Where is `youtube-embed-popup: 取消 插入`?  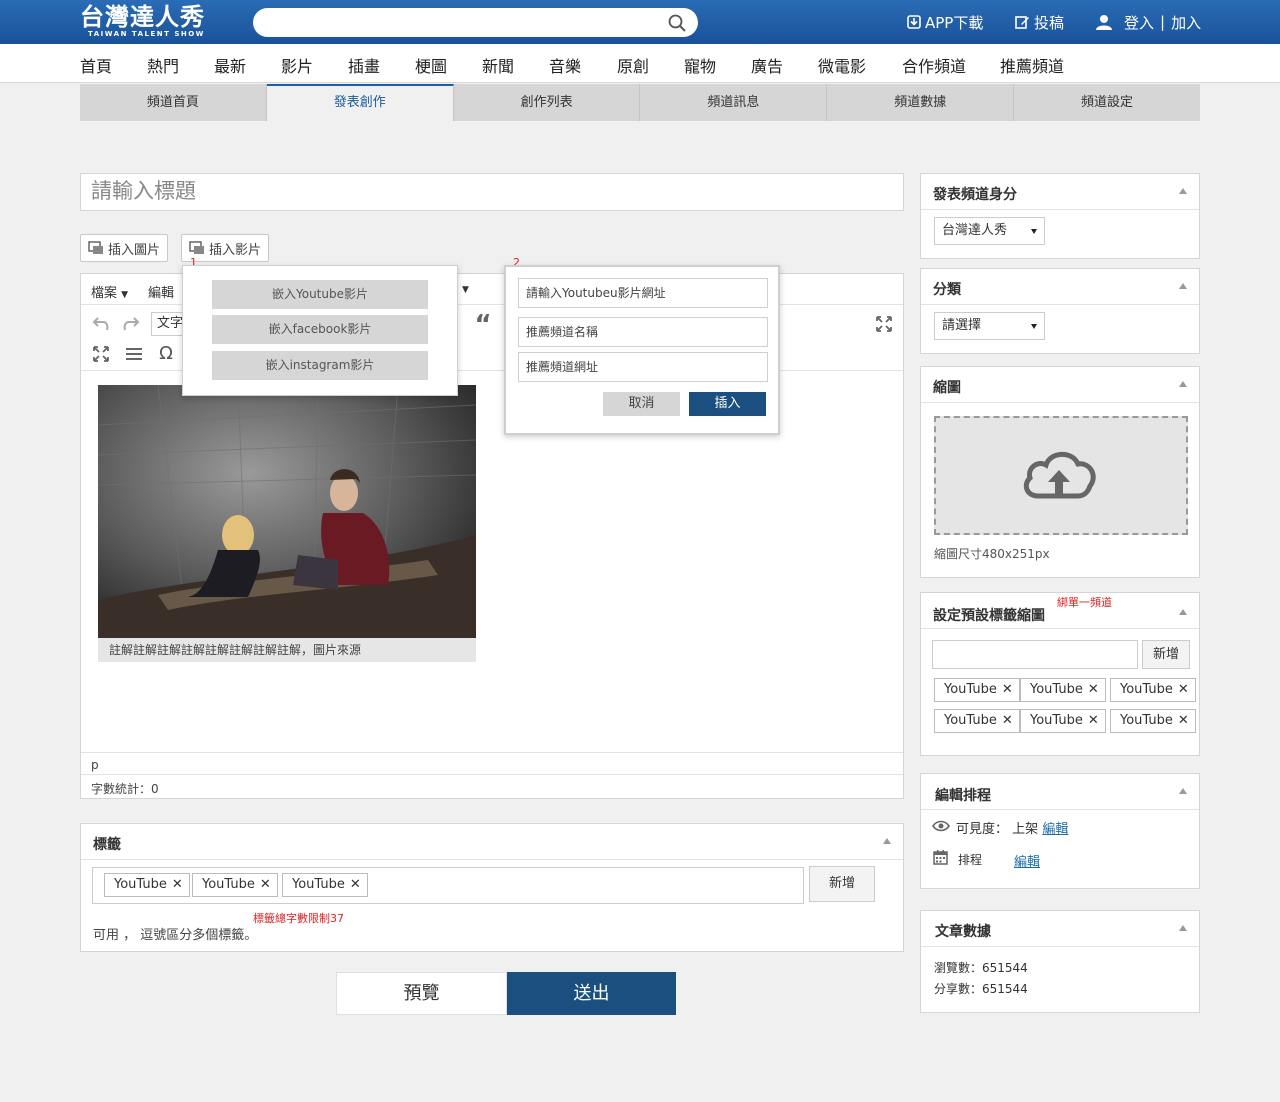 youtube-embed-popup: 取消 插入 is located at coordinates (642, 350).